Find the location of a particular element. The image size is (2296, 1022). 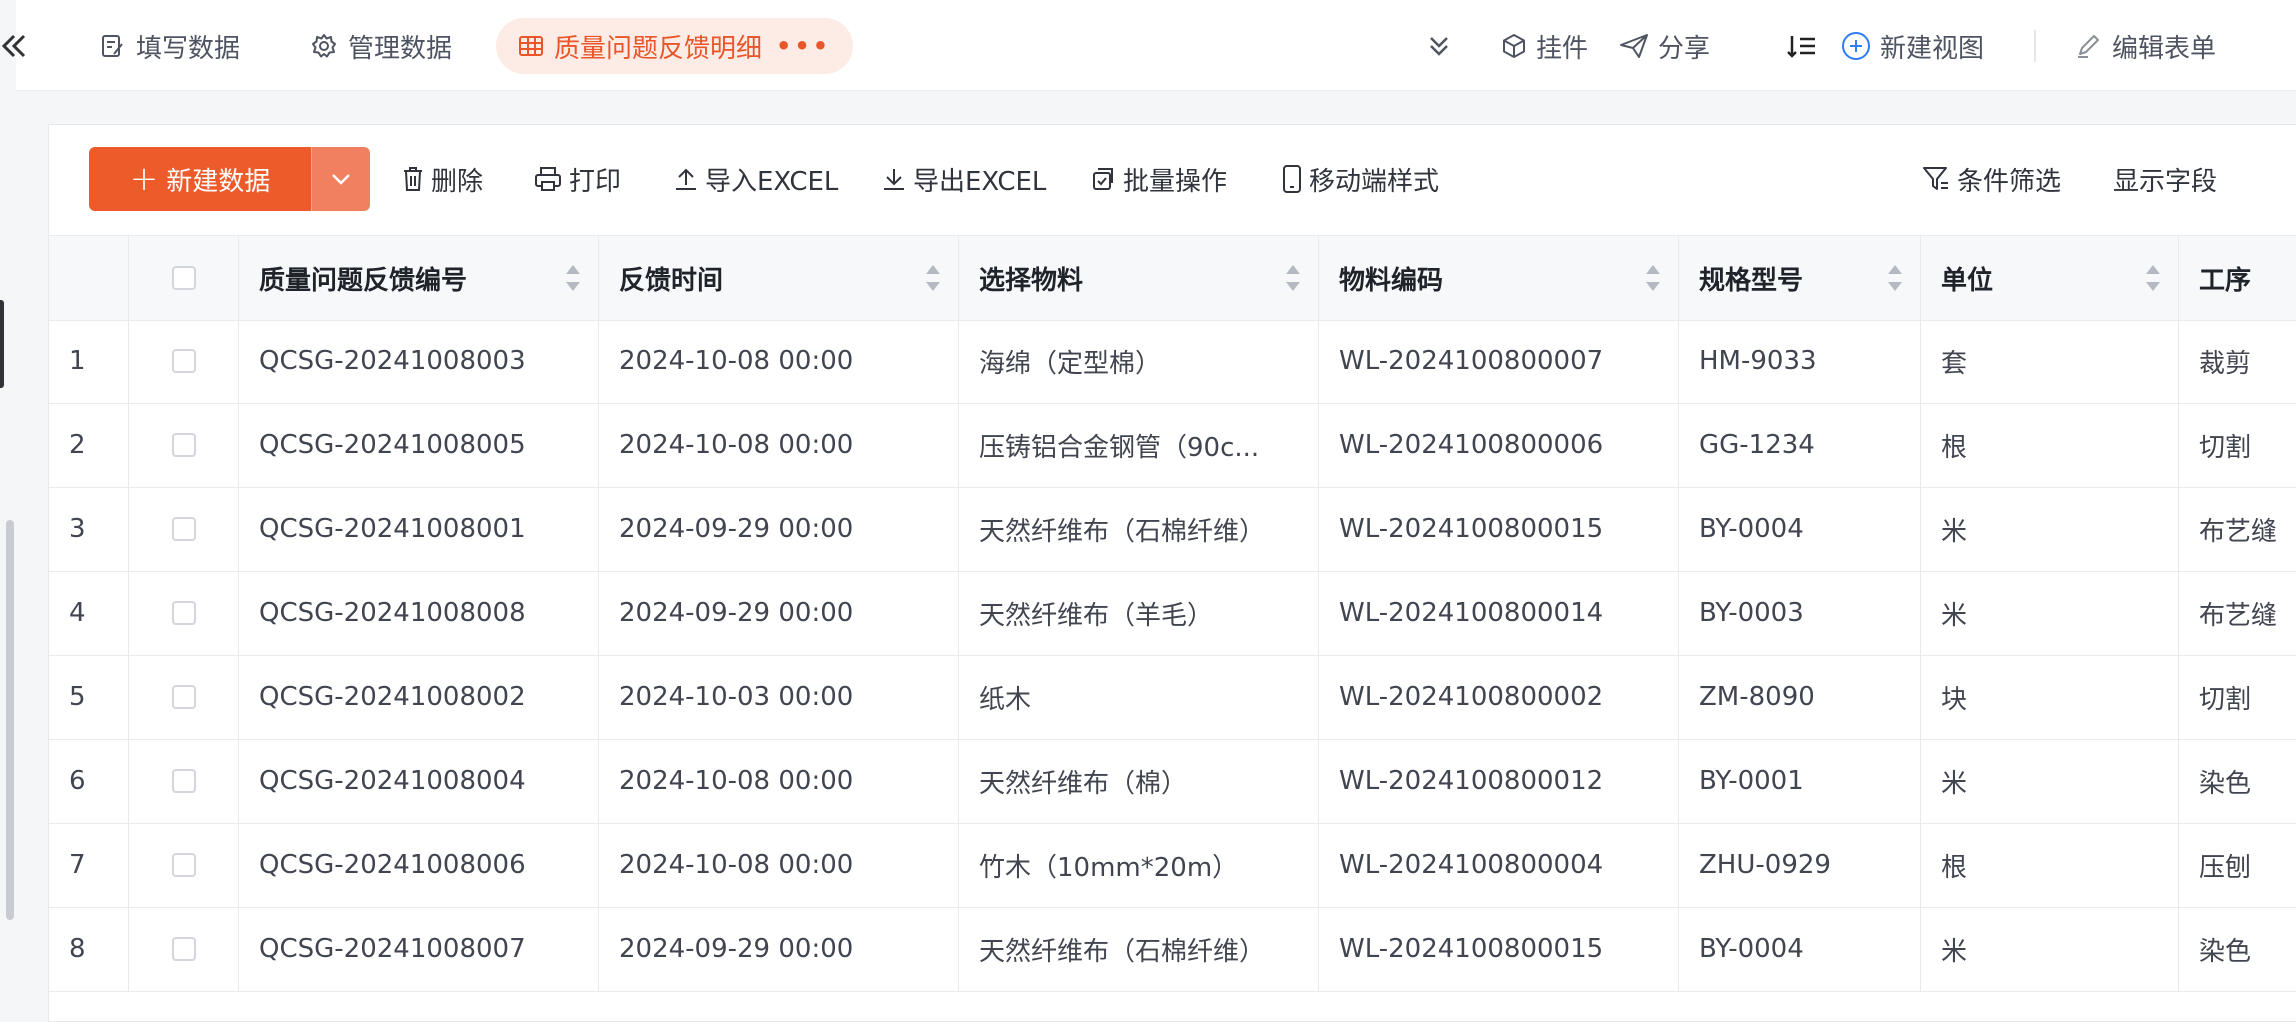

select-all-checkbox is located at coordinates (183, 278).